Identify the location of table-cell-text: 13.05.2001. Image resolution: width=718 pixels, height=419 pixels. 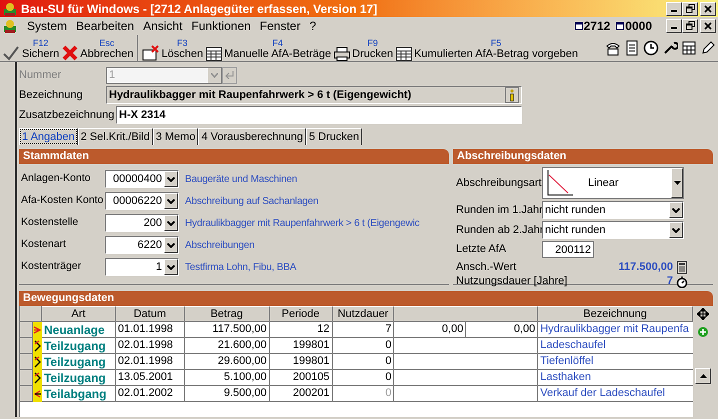
(145, 378).